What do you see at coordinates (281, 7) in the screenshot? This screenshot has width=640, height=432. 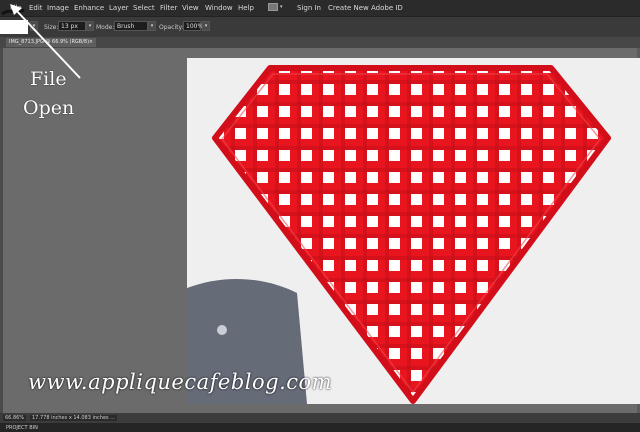 I see `chevron-down-icon: ▾` at bounding box center [281, 7].